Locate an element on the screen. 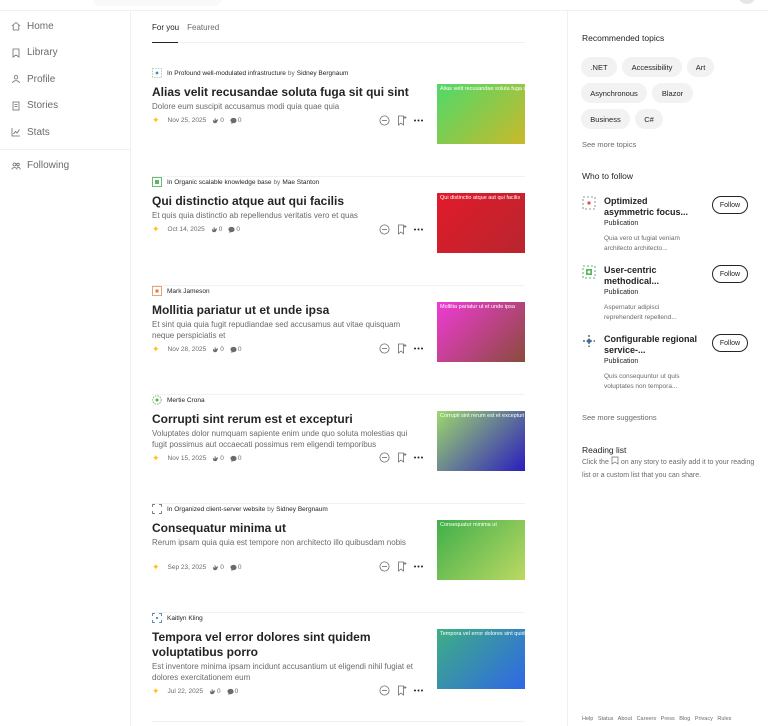 This screenshot has width=768, height=726. topic-chip: Blazor is located at coordinates (672, 93).